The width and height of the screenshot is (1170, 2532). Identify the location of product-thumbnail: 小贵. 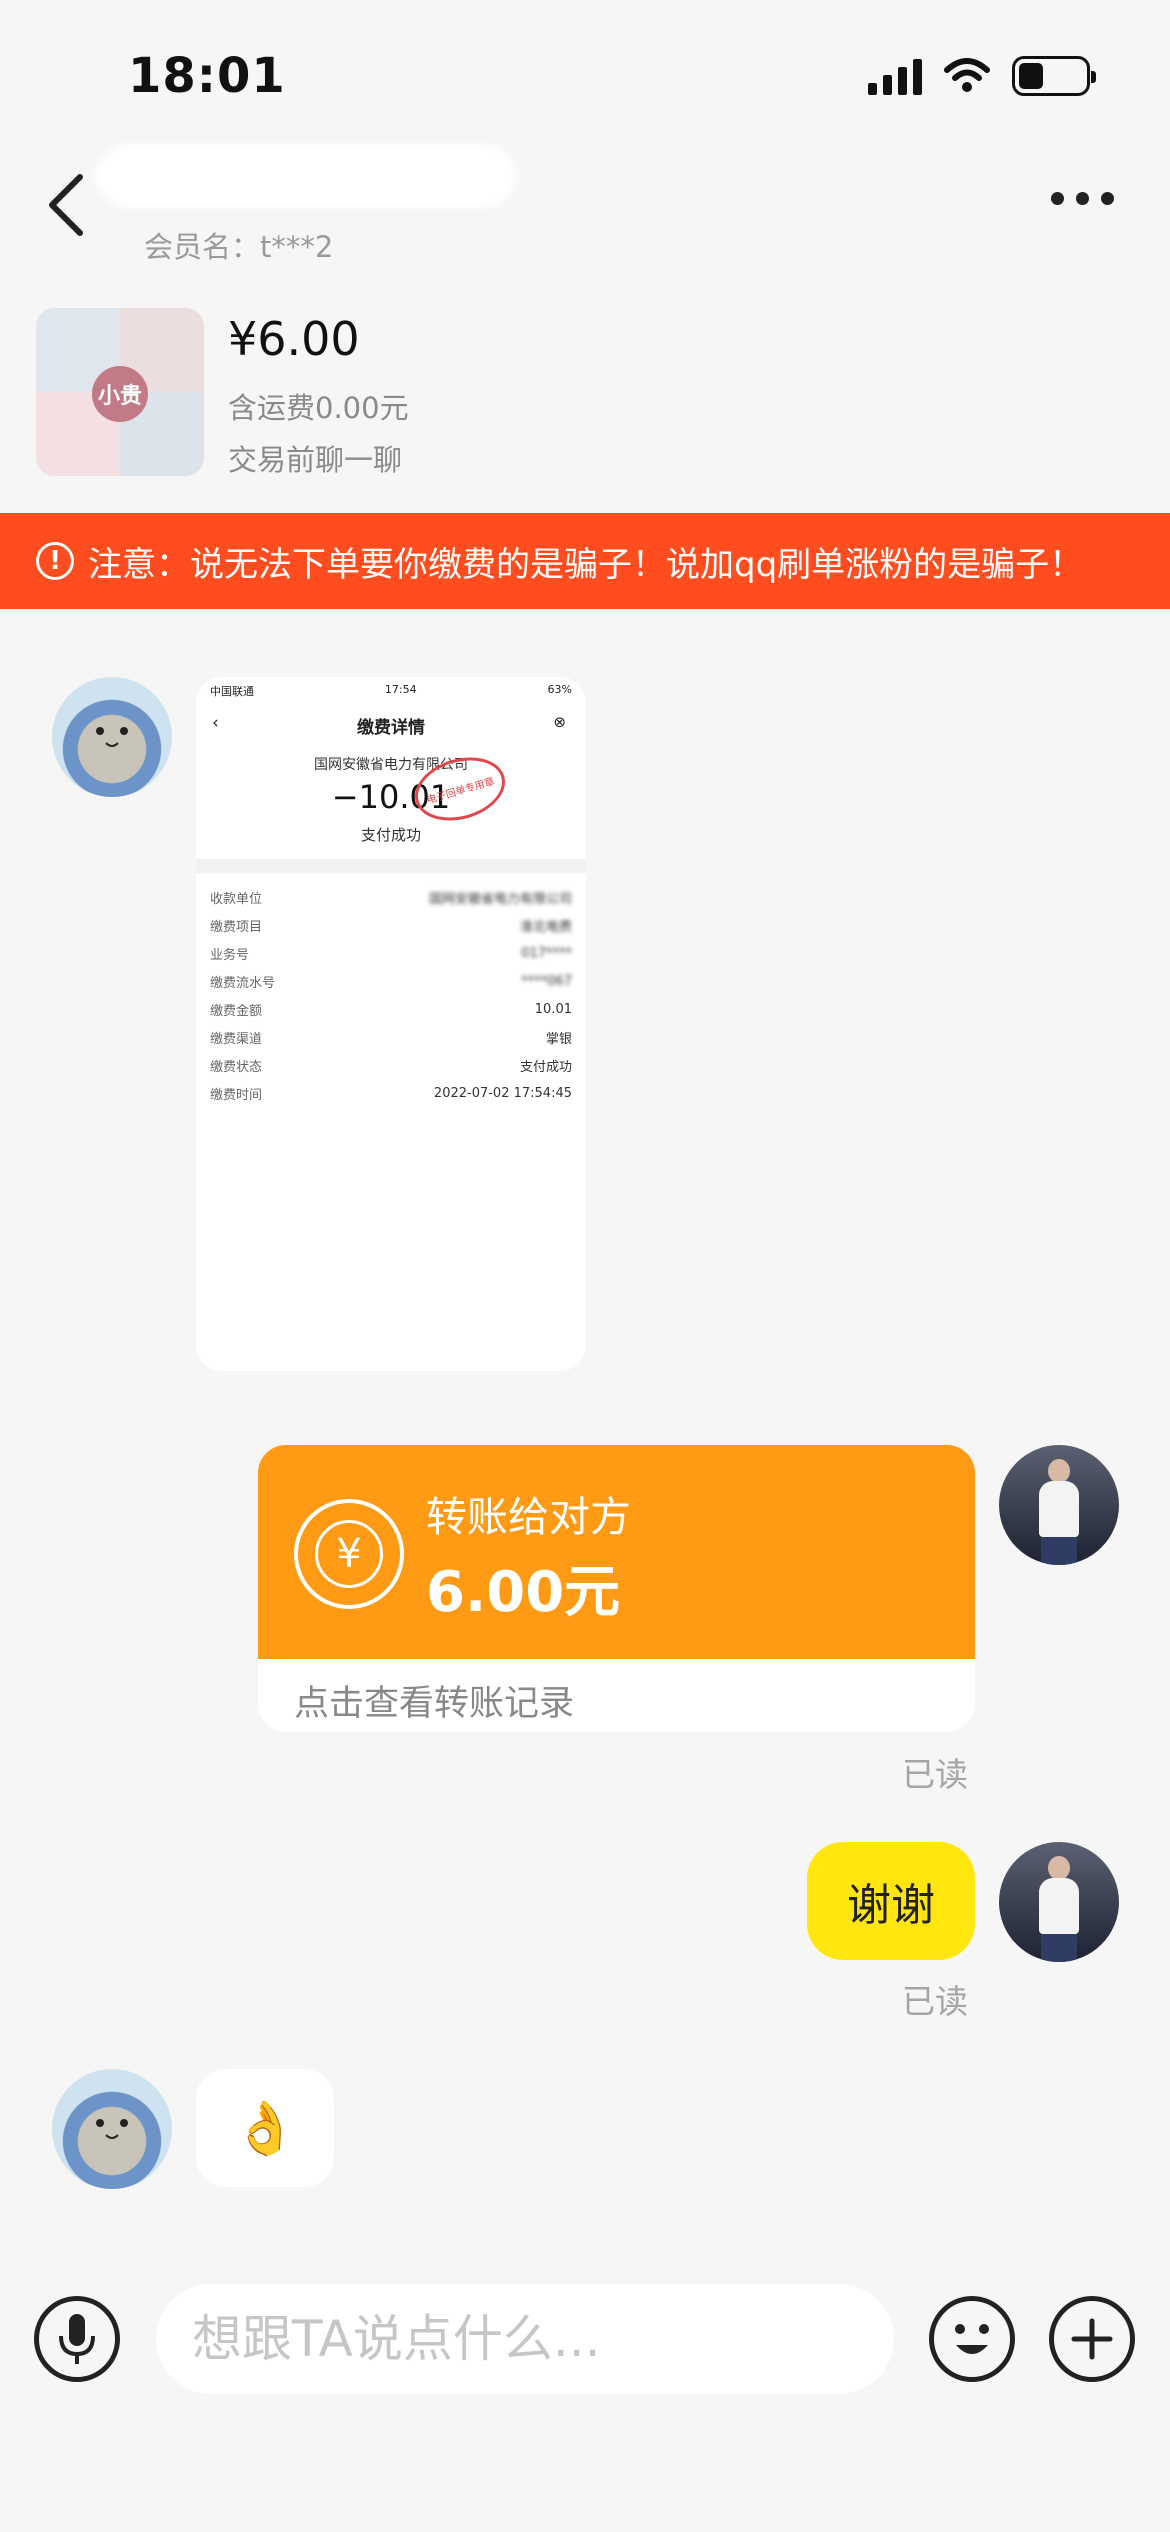
(120, 392).